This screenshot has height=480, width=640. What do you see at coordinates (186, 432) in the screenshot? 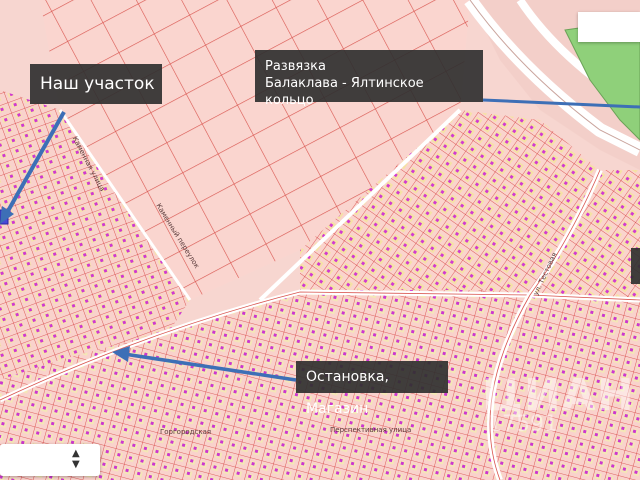
I see `street-label-gorodovaya: Горгородская` at bounding box center [186, 432].